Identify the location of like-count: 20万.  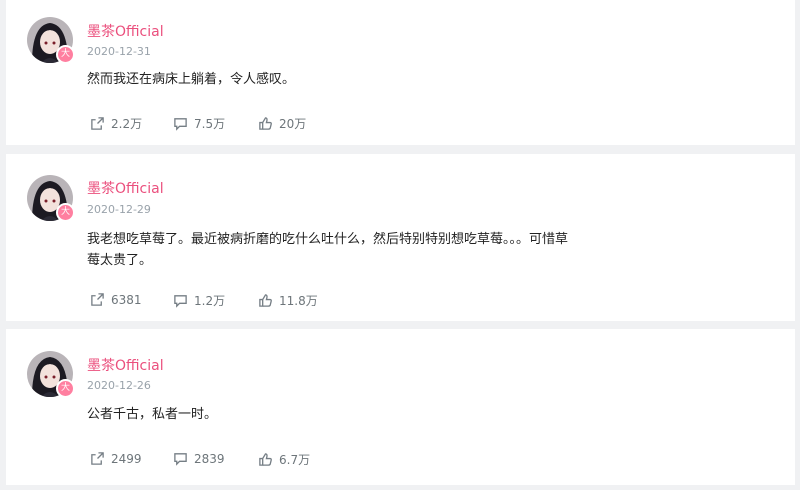
(293, 124).